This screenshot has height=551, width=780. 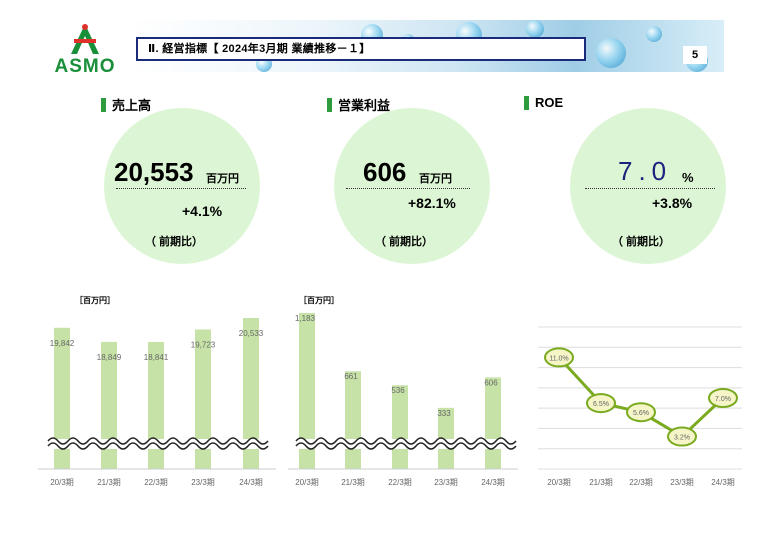 What do you see at coordinates (682, 438) in the screenshot?
I see `roe-chart-data-label: 3.2%` at bounding box center [682, 438].